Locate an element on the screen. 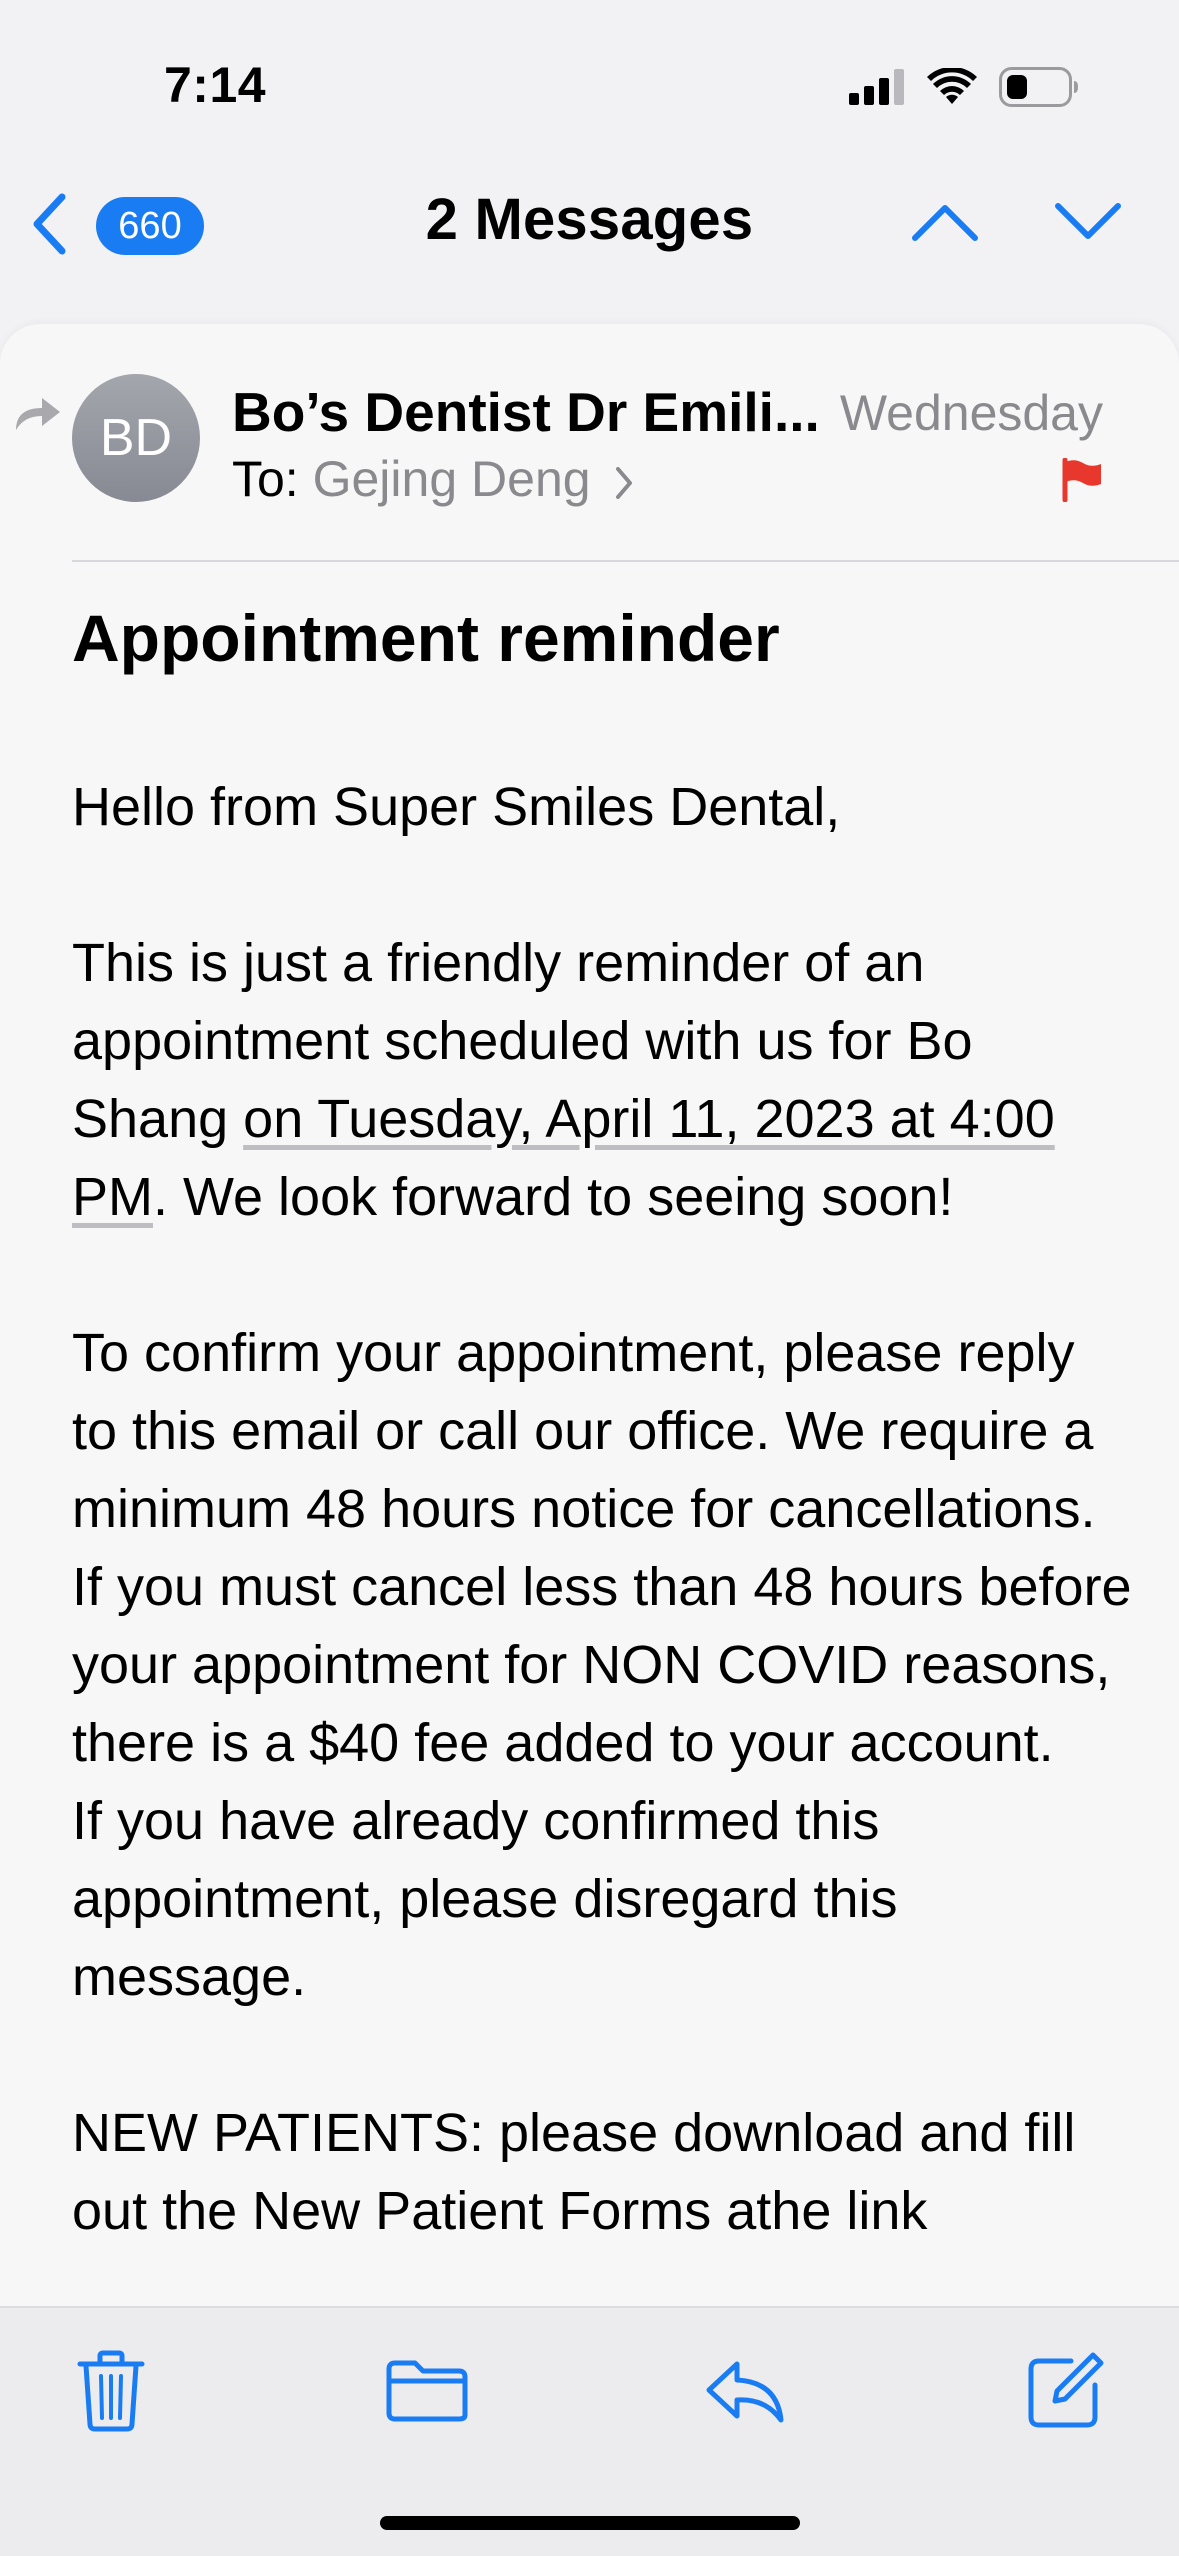 This screenshot has height=2556, width=1179. flag-icon is located at coordinates (1081, 480).